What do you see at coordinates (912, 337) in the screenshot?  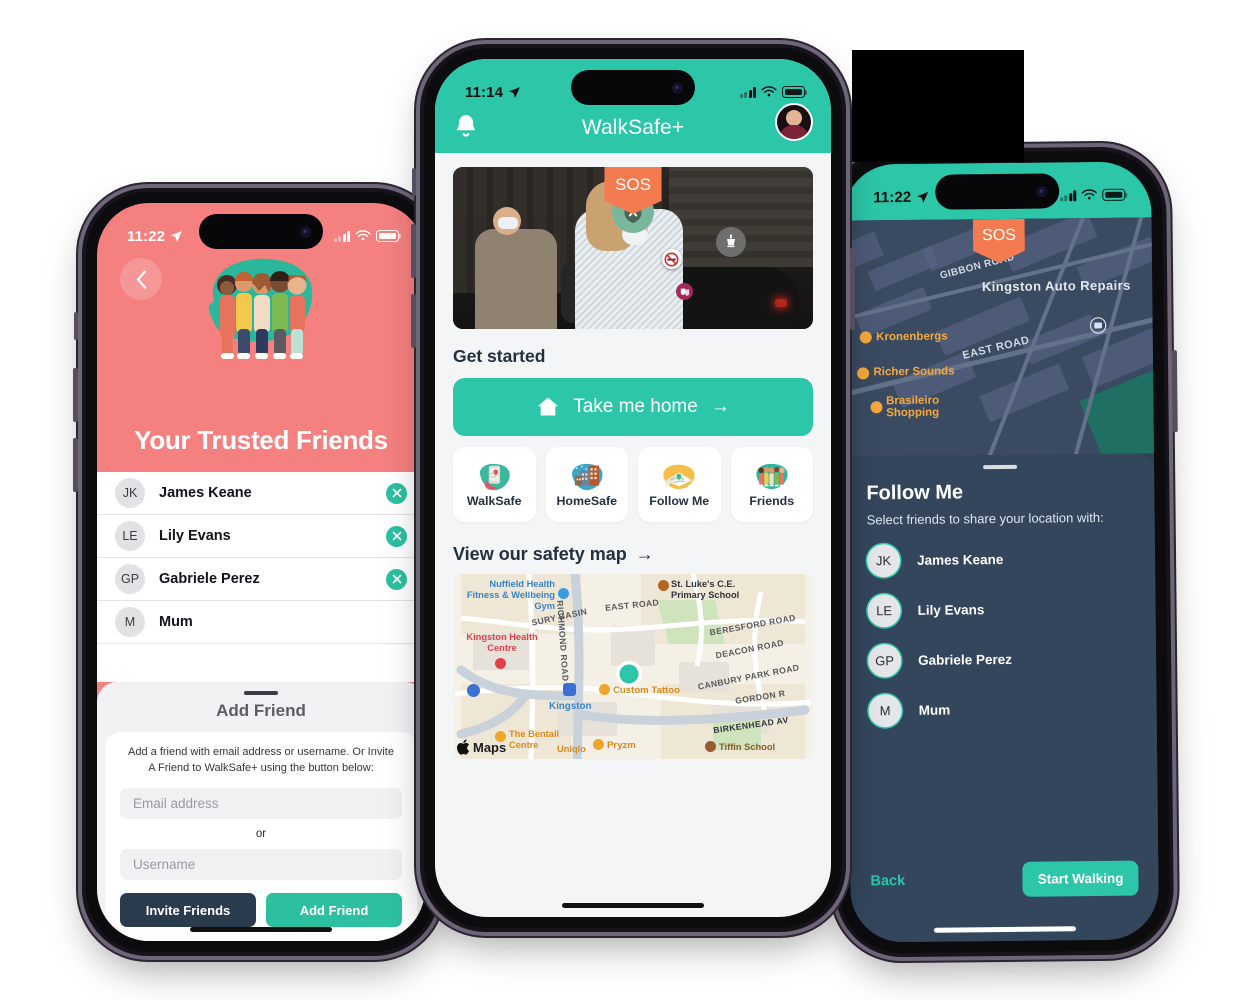 I see `poi-label: Kronenbergs` at bounding box center [912, 337].